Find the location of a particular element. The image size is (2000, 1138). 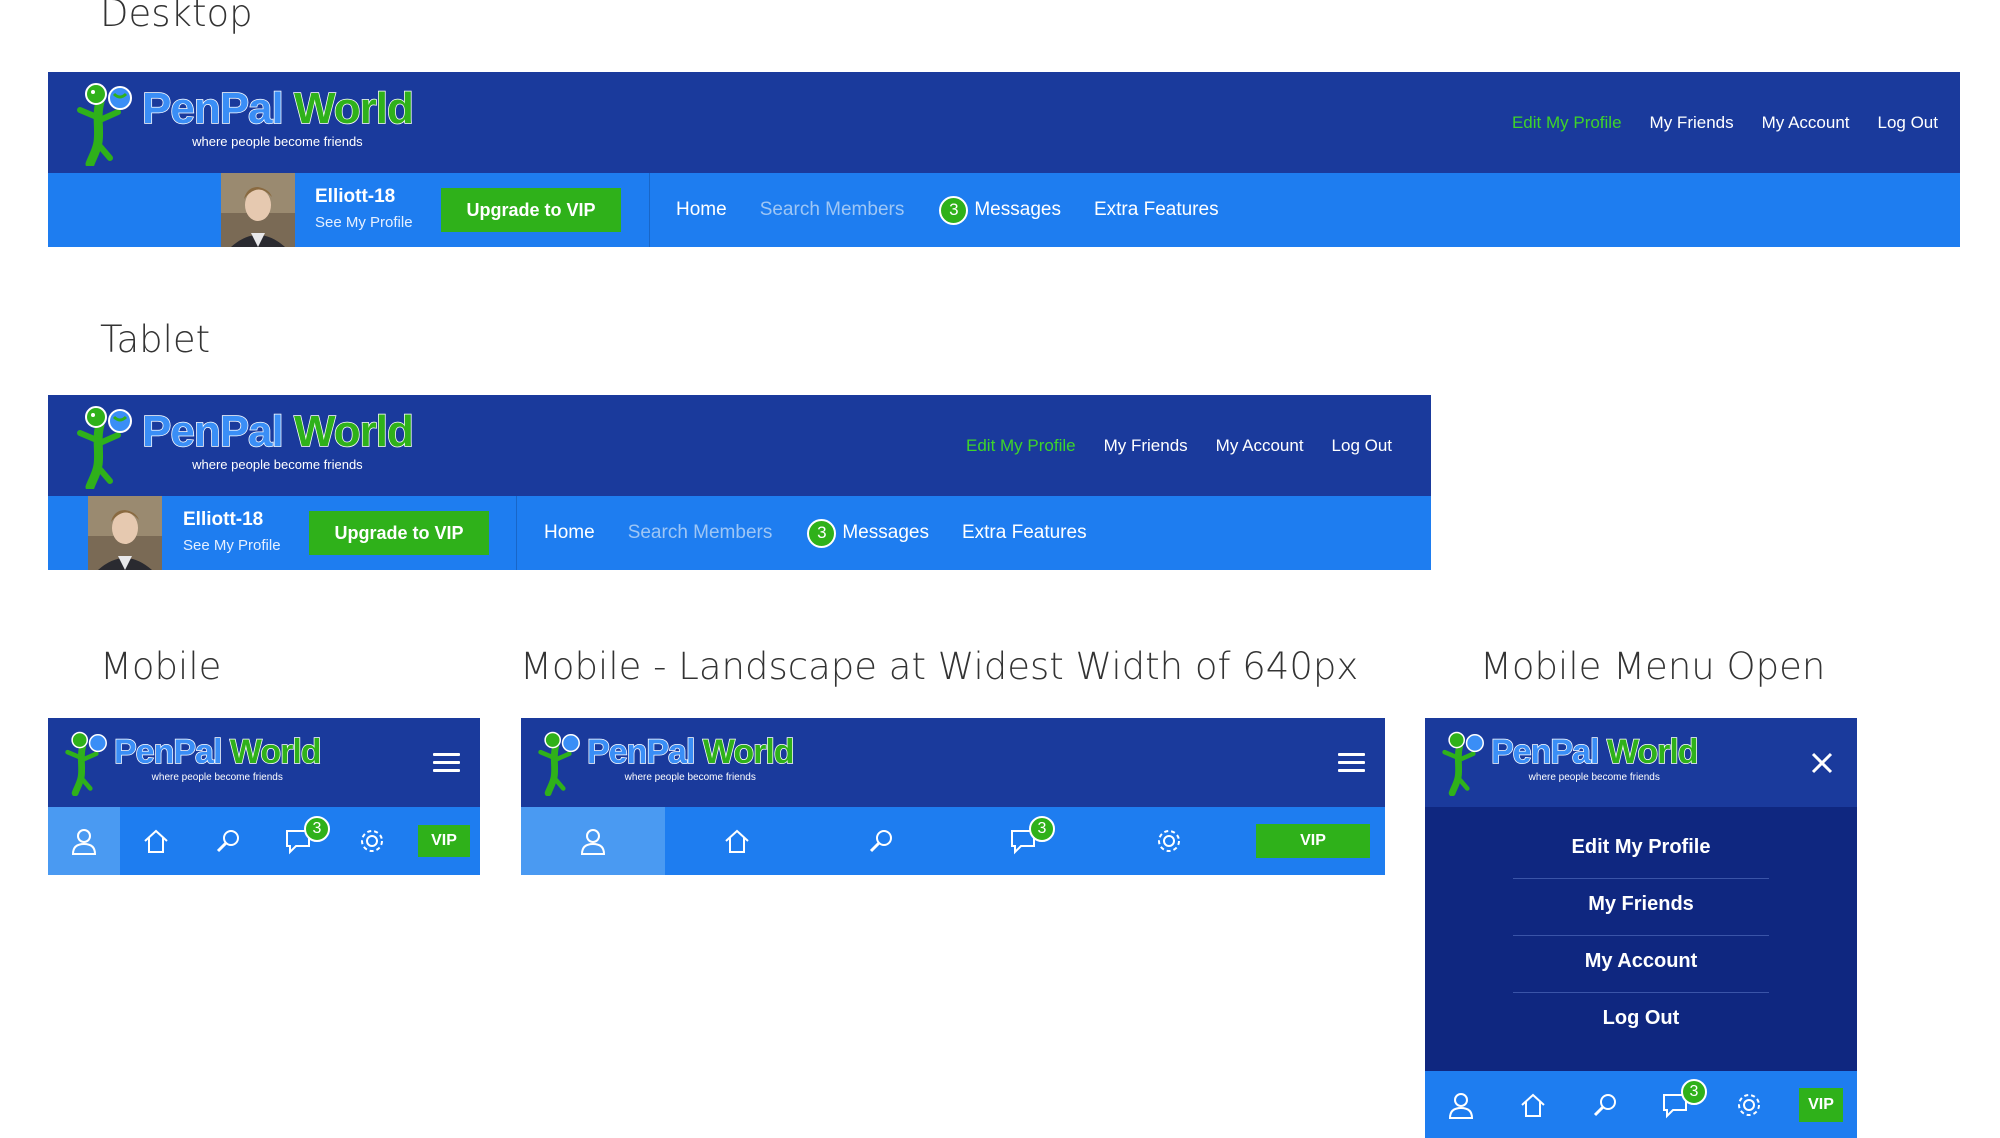

close-menu-button is located at coordinates (1822, 763).